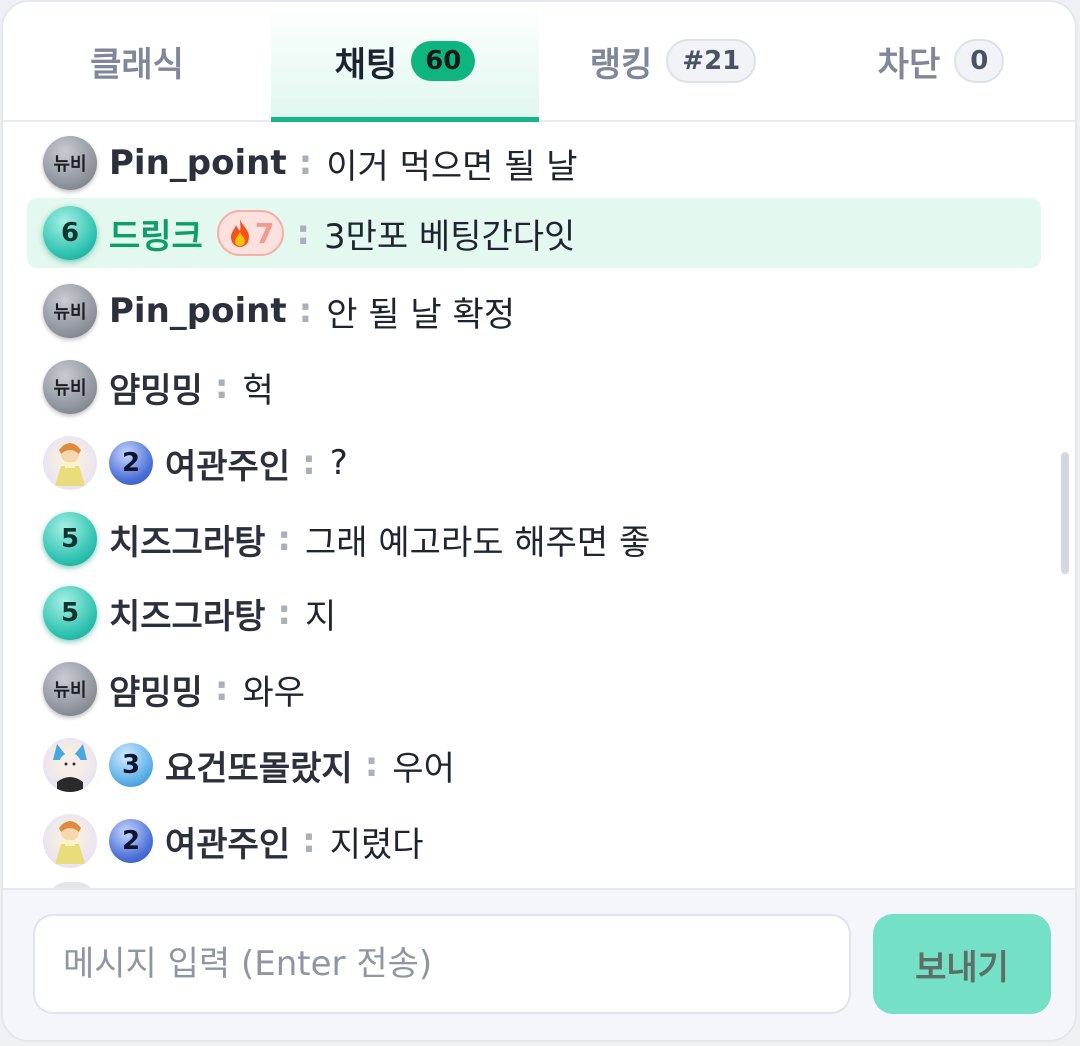 This screenshot has height=1046, width=1080. I want to click on level-badge: 3, so click(131, 765).